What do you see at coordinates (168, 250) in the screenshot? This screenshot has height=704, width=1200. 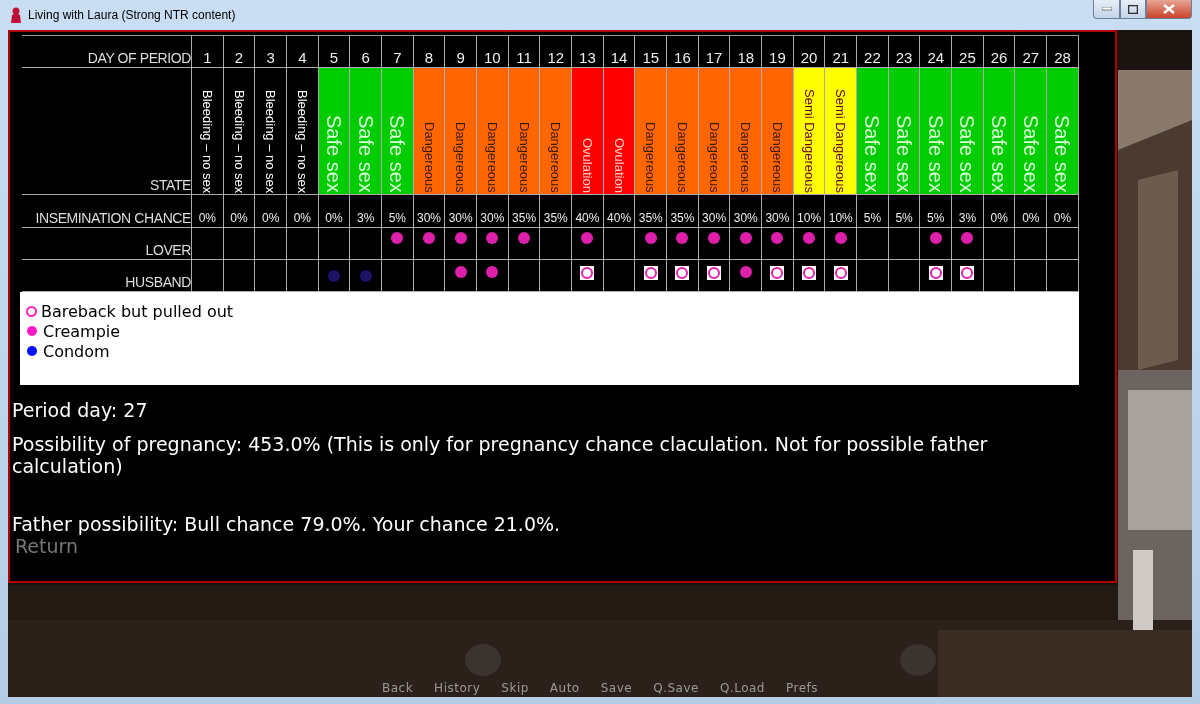 I see `row-label: LOVER` at bounding box center [168, 250].